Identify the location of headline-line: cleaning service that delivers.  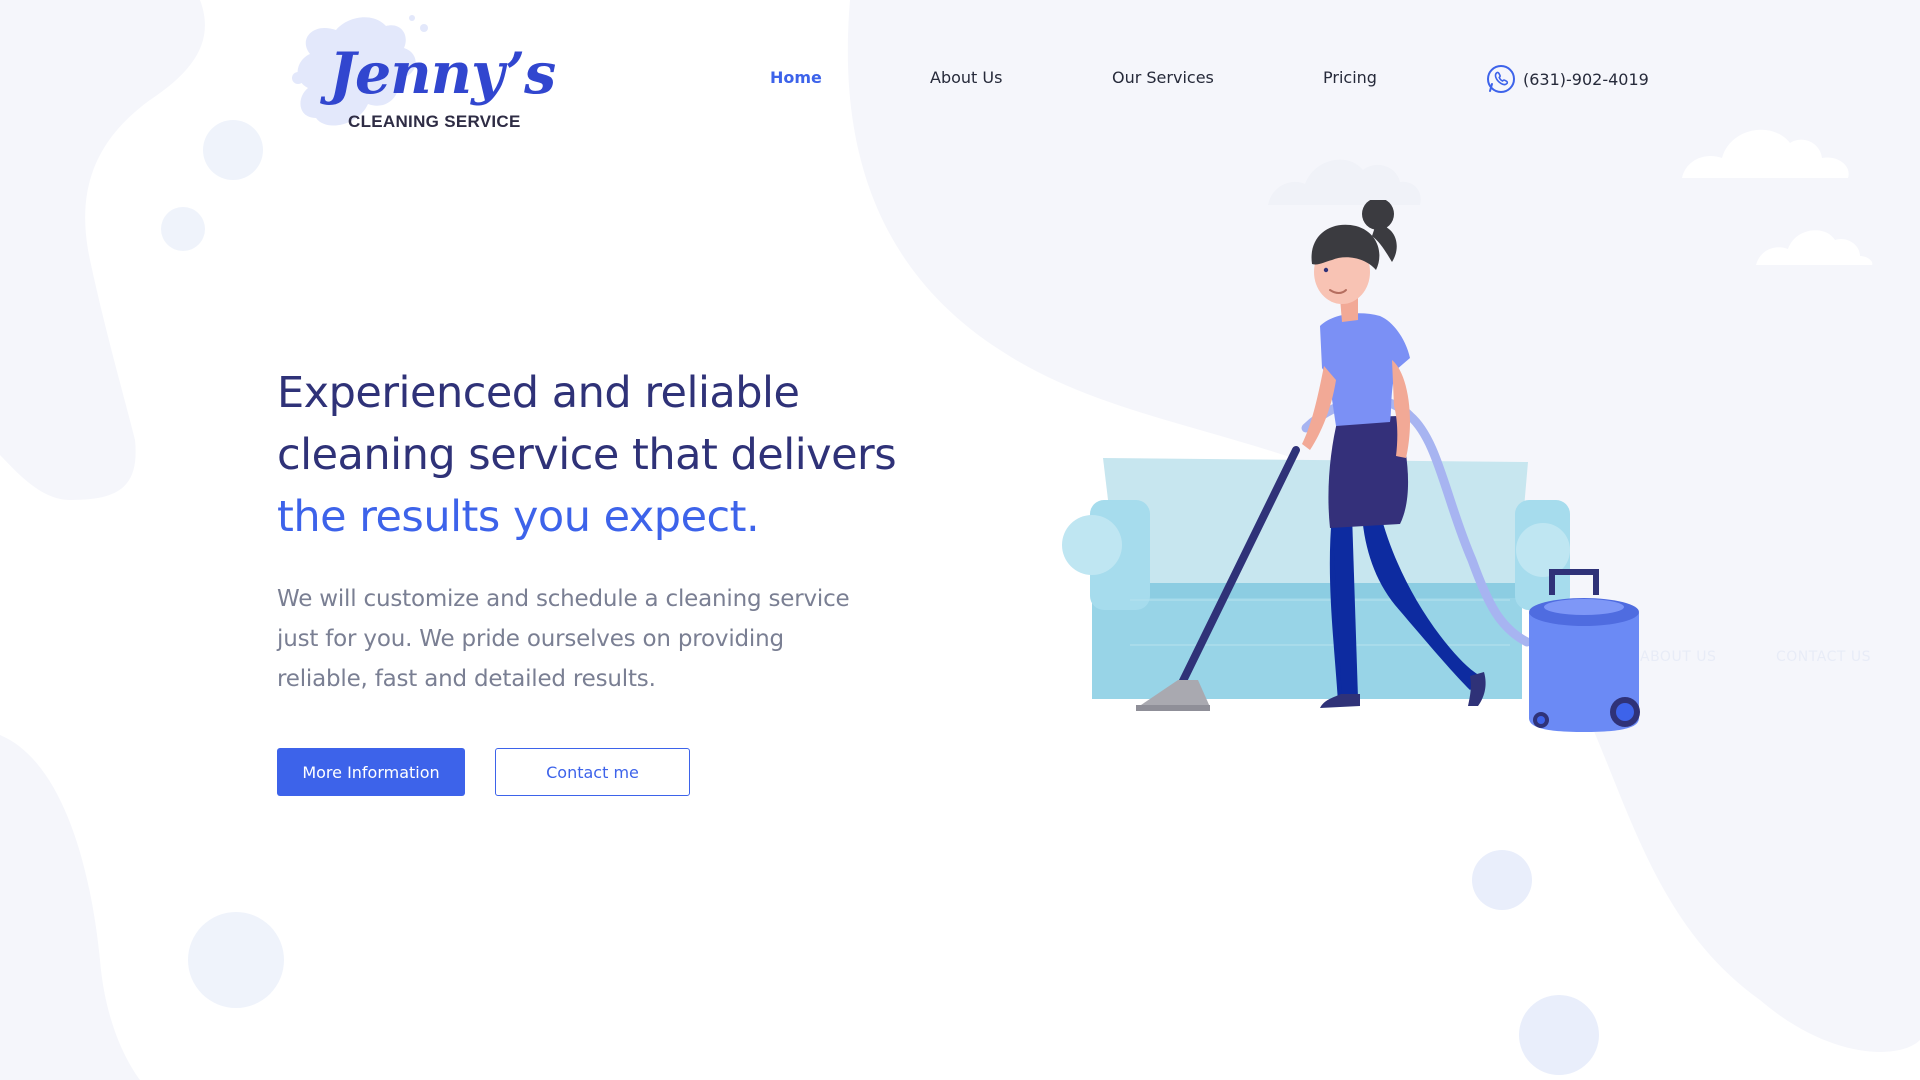
(587, 455).